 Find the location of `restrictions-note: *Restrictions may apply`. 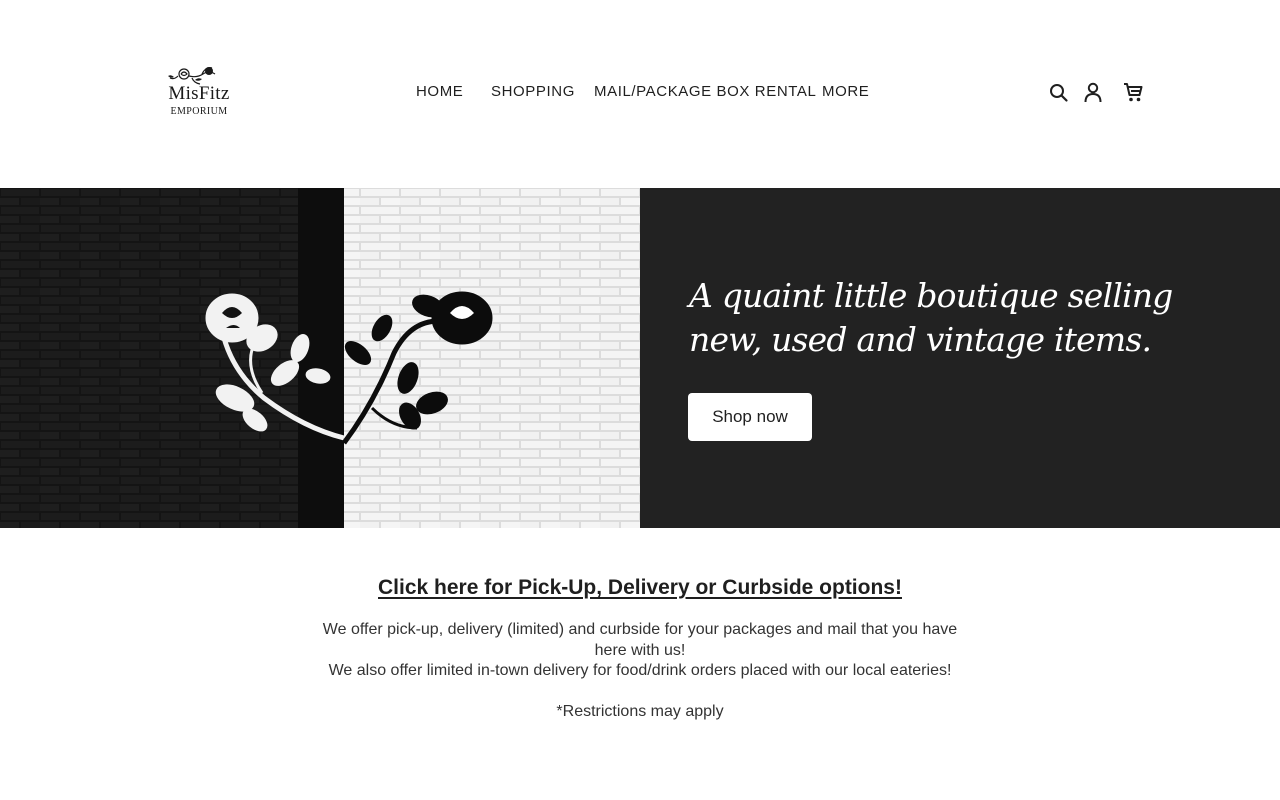

restrictions-note: *Restrictions may apply is located at coordinates (640, 711).